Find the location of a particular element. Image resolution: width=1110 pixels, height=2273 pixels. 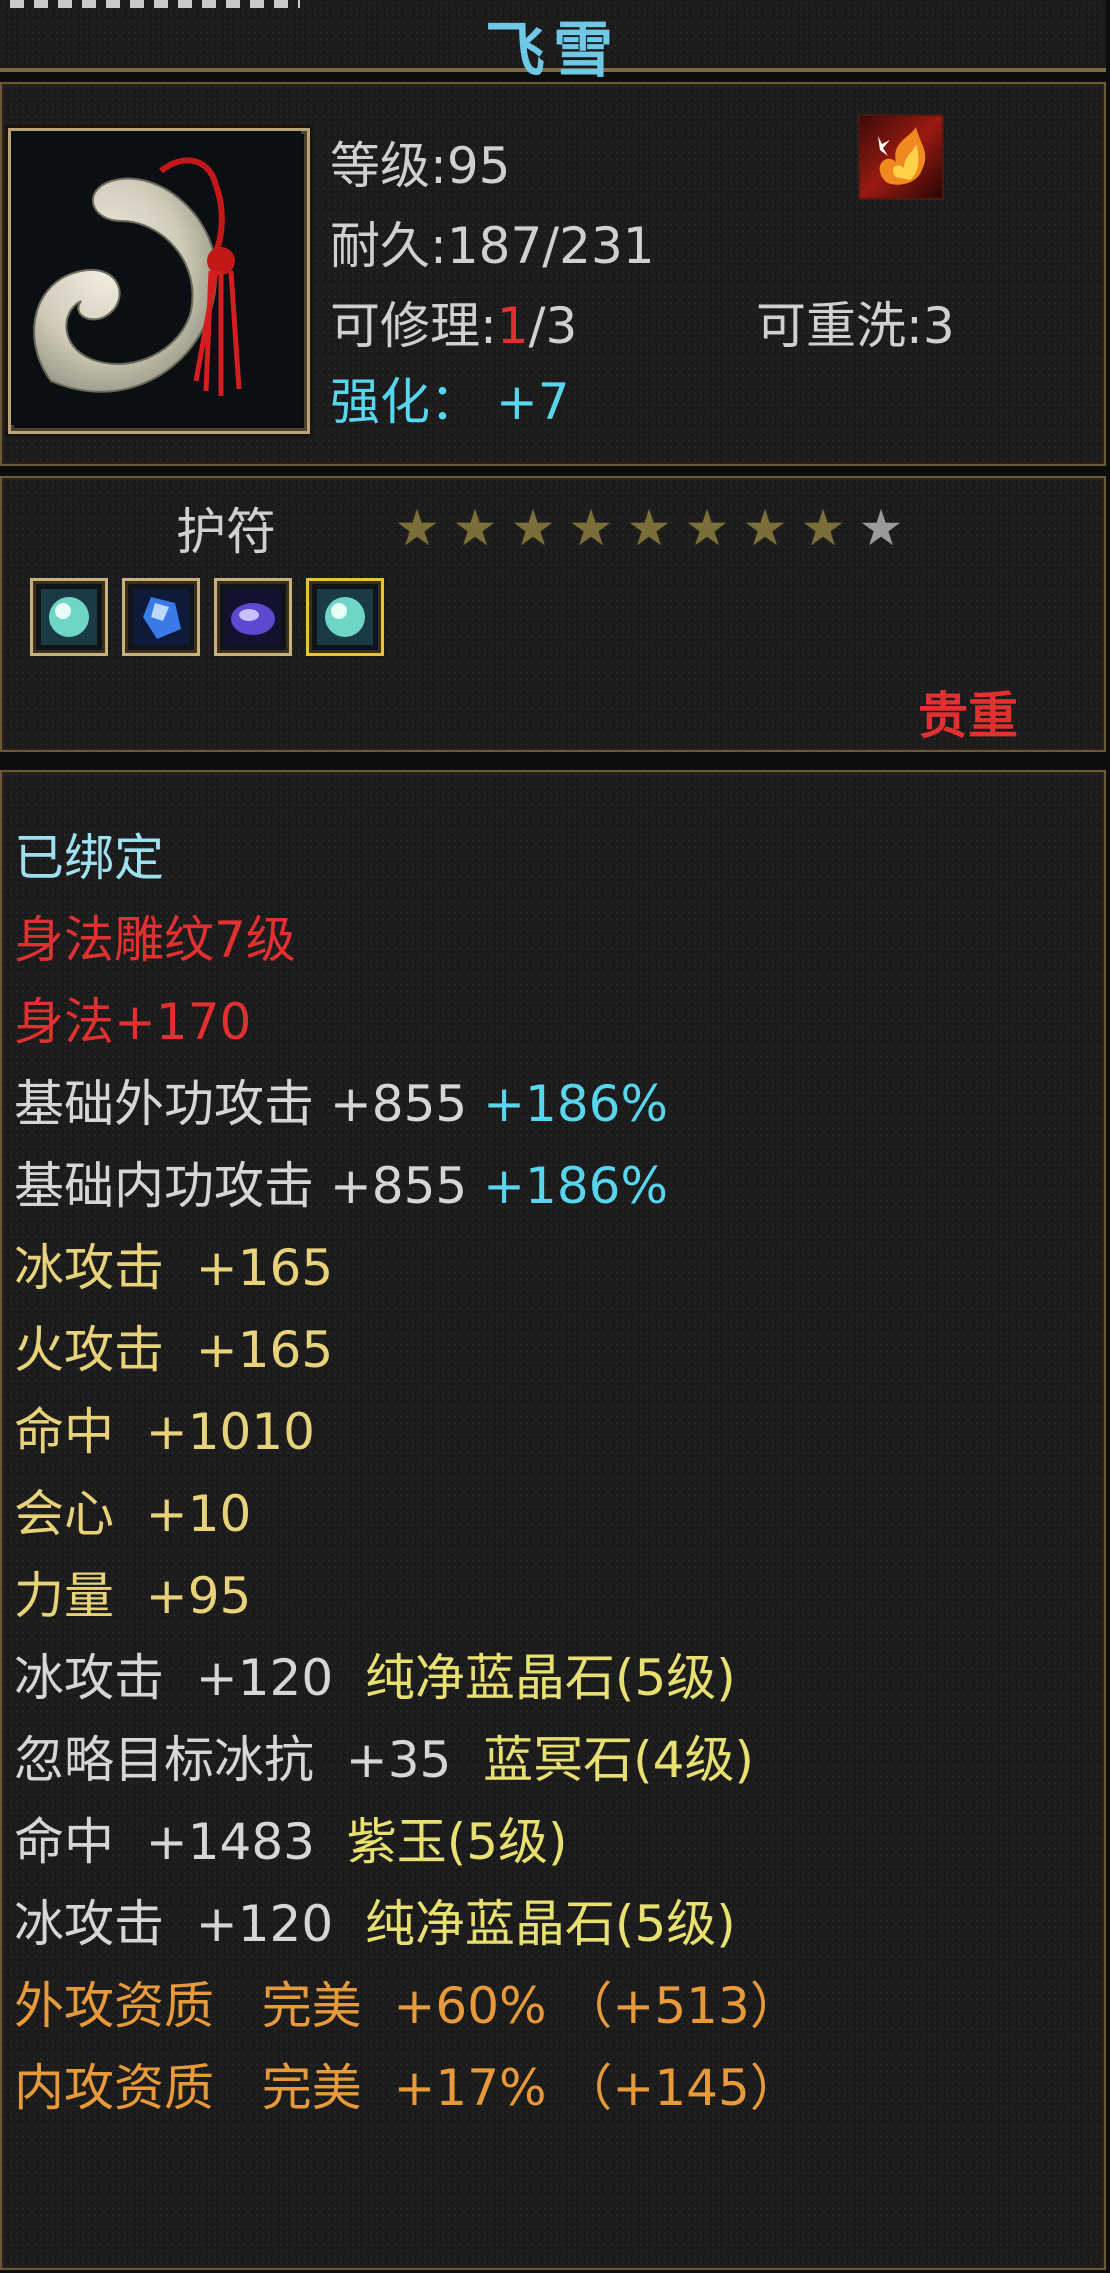

attr-label: 基础外功攻击 is located at coordinates (164, 1104).